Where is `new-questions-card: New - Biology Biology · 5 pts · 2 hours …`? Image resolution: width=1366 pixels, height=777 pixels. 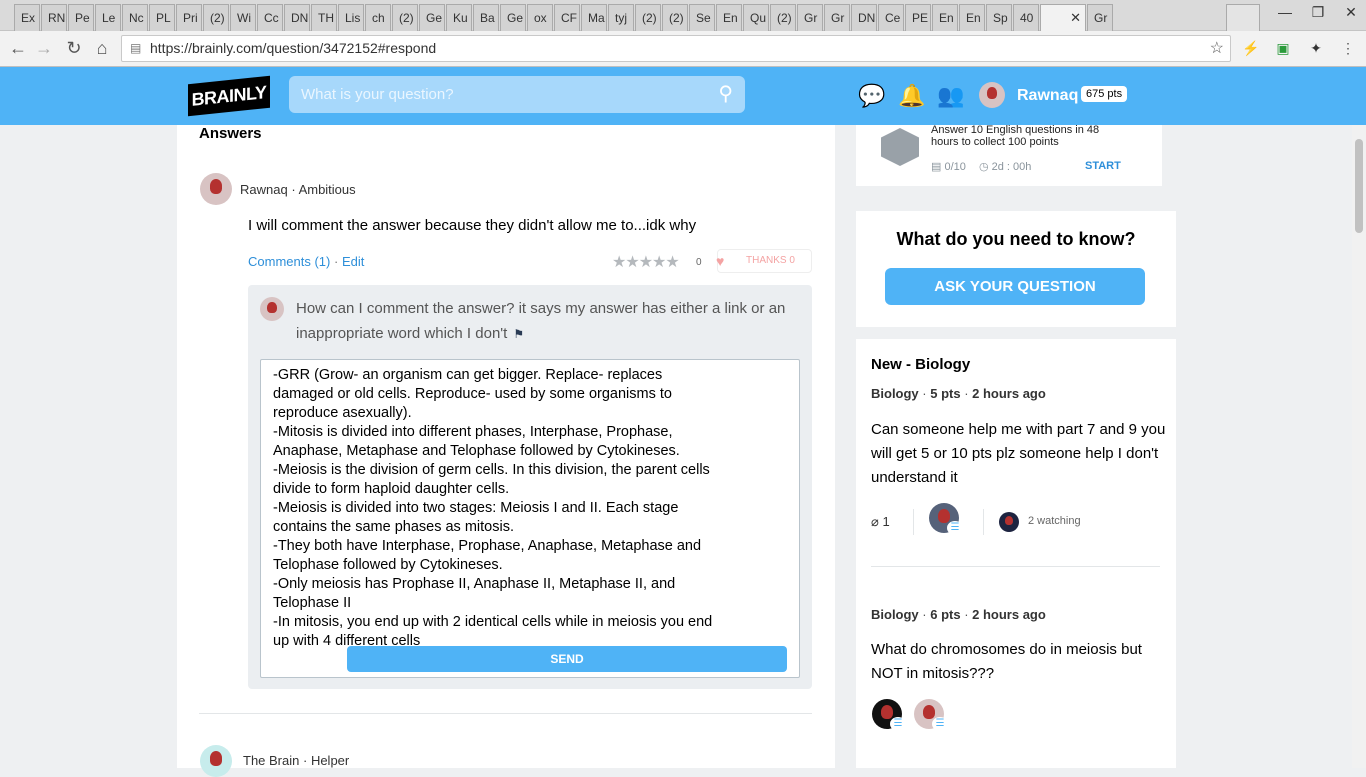 new-questions-card: New - Biology Biology · 5 pts · 2 hours … is located at coordinates (1016, 553).